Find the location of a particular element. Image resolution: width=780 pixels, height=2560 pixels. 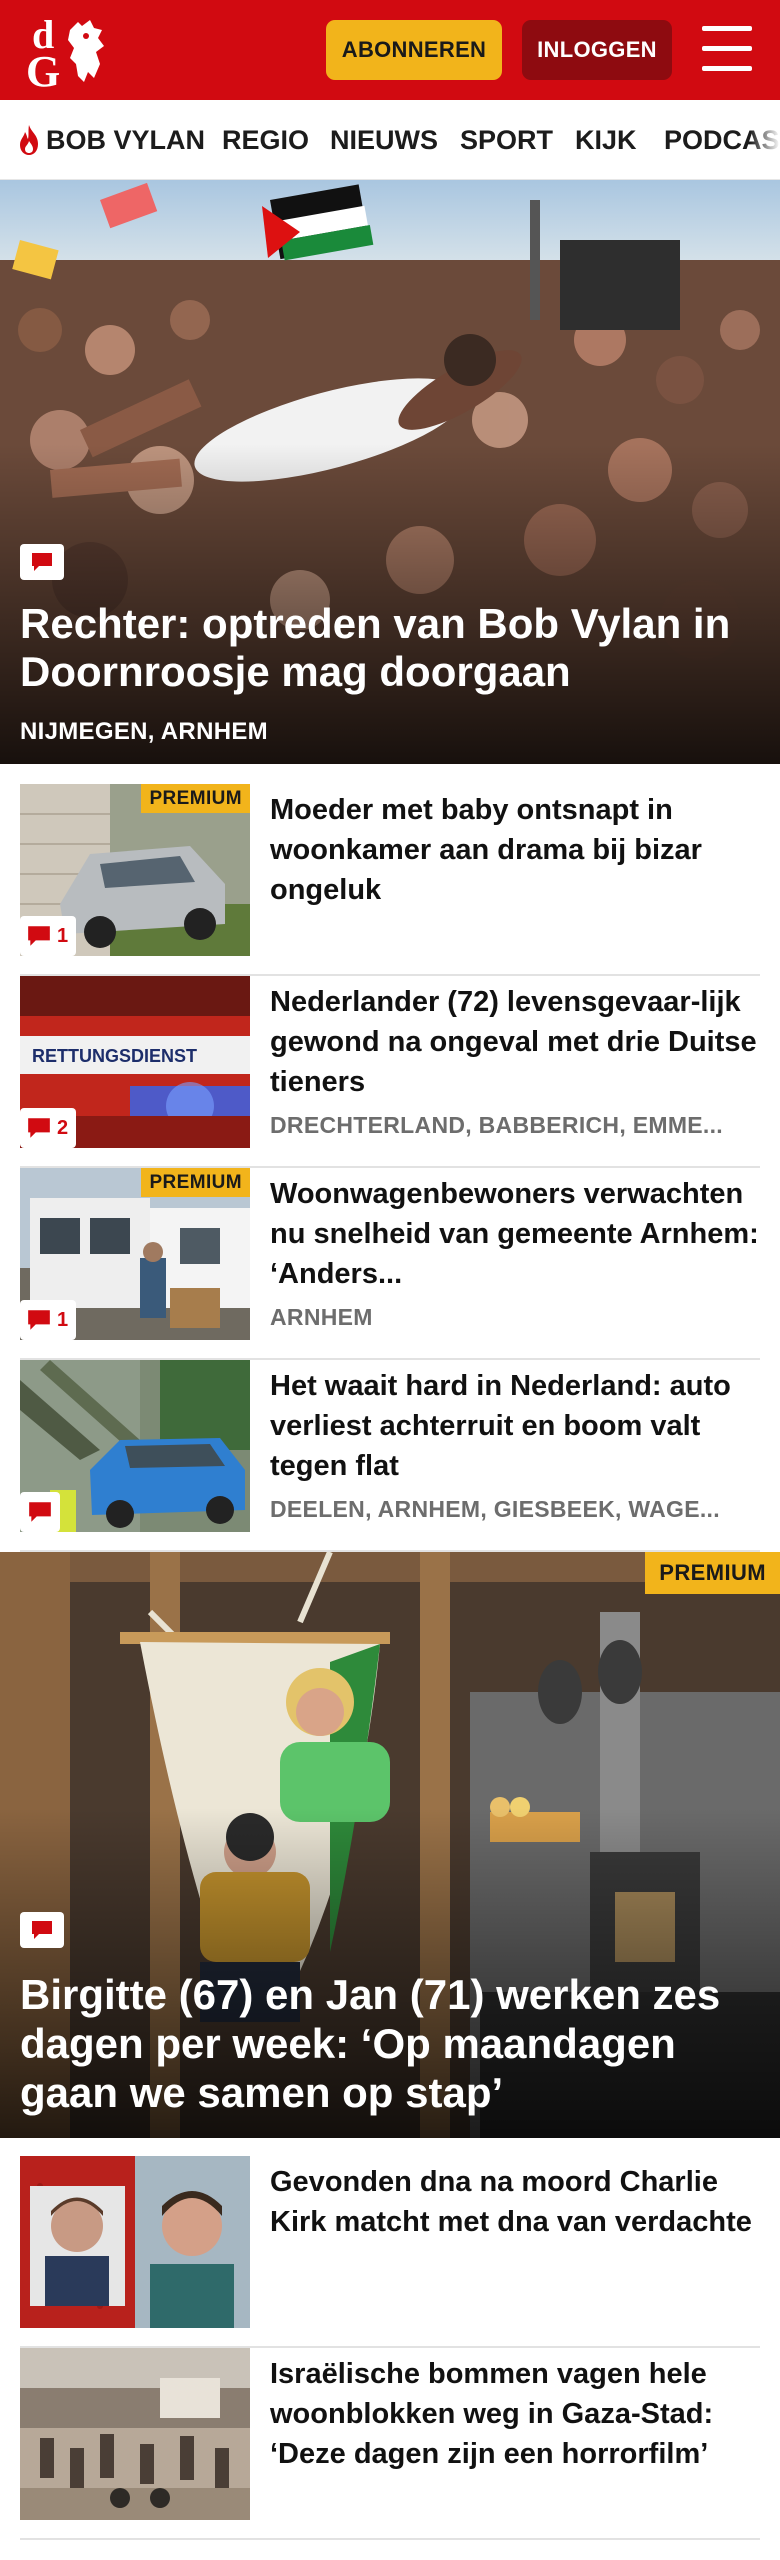

thumb-text: RETTUNGSDIENST is located at coordinates (114, 1056).